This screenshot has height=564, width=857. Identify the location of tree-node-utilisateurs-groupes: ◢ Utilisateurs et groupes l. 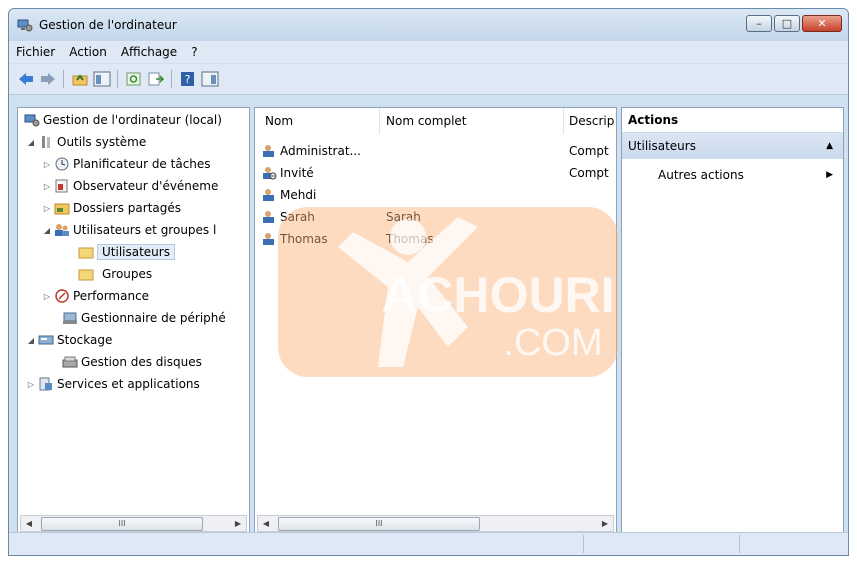
(129, 230).